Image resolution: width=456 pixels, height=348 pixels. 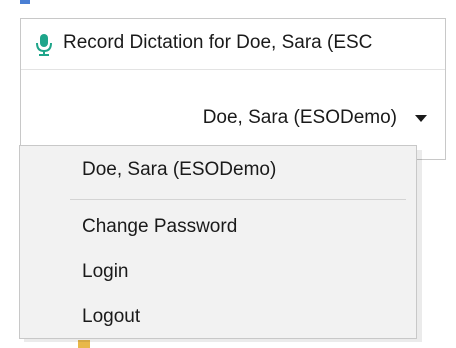 I want to click on user-dropdown-value: Doe, Sara (ESODemo), so click(x=299, y=117).